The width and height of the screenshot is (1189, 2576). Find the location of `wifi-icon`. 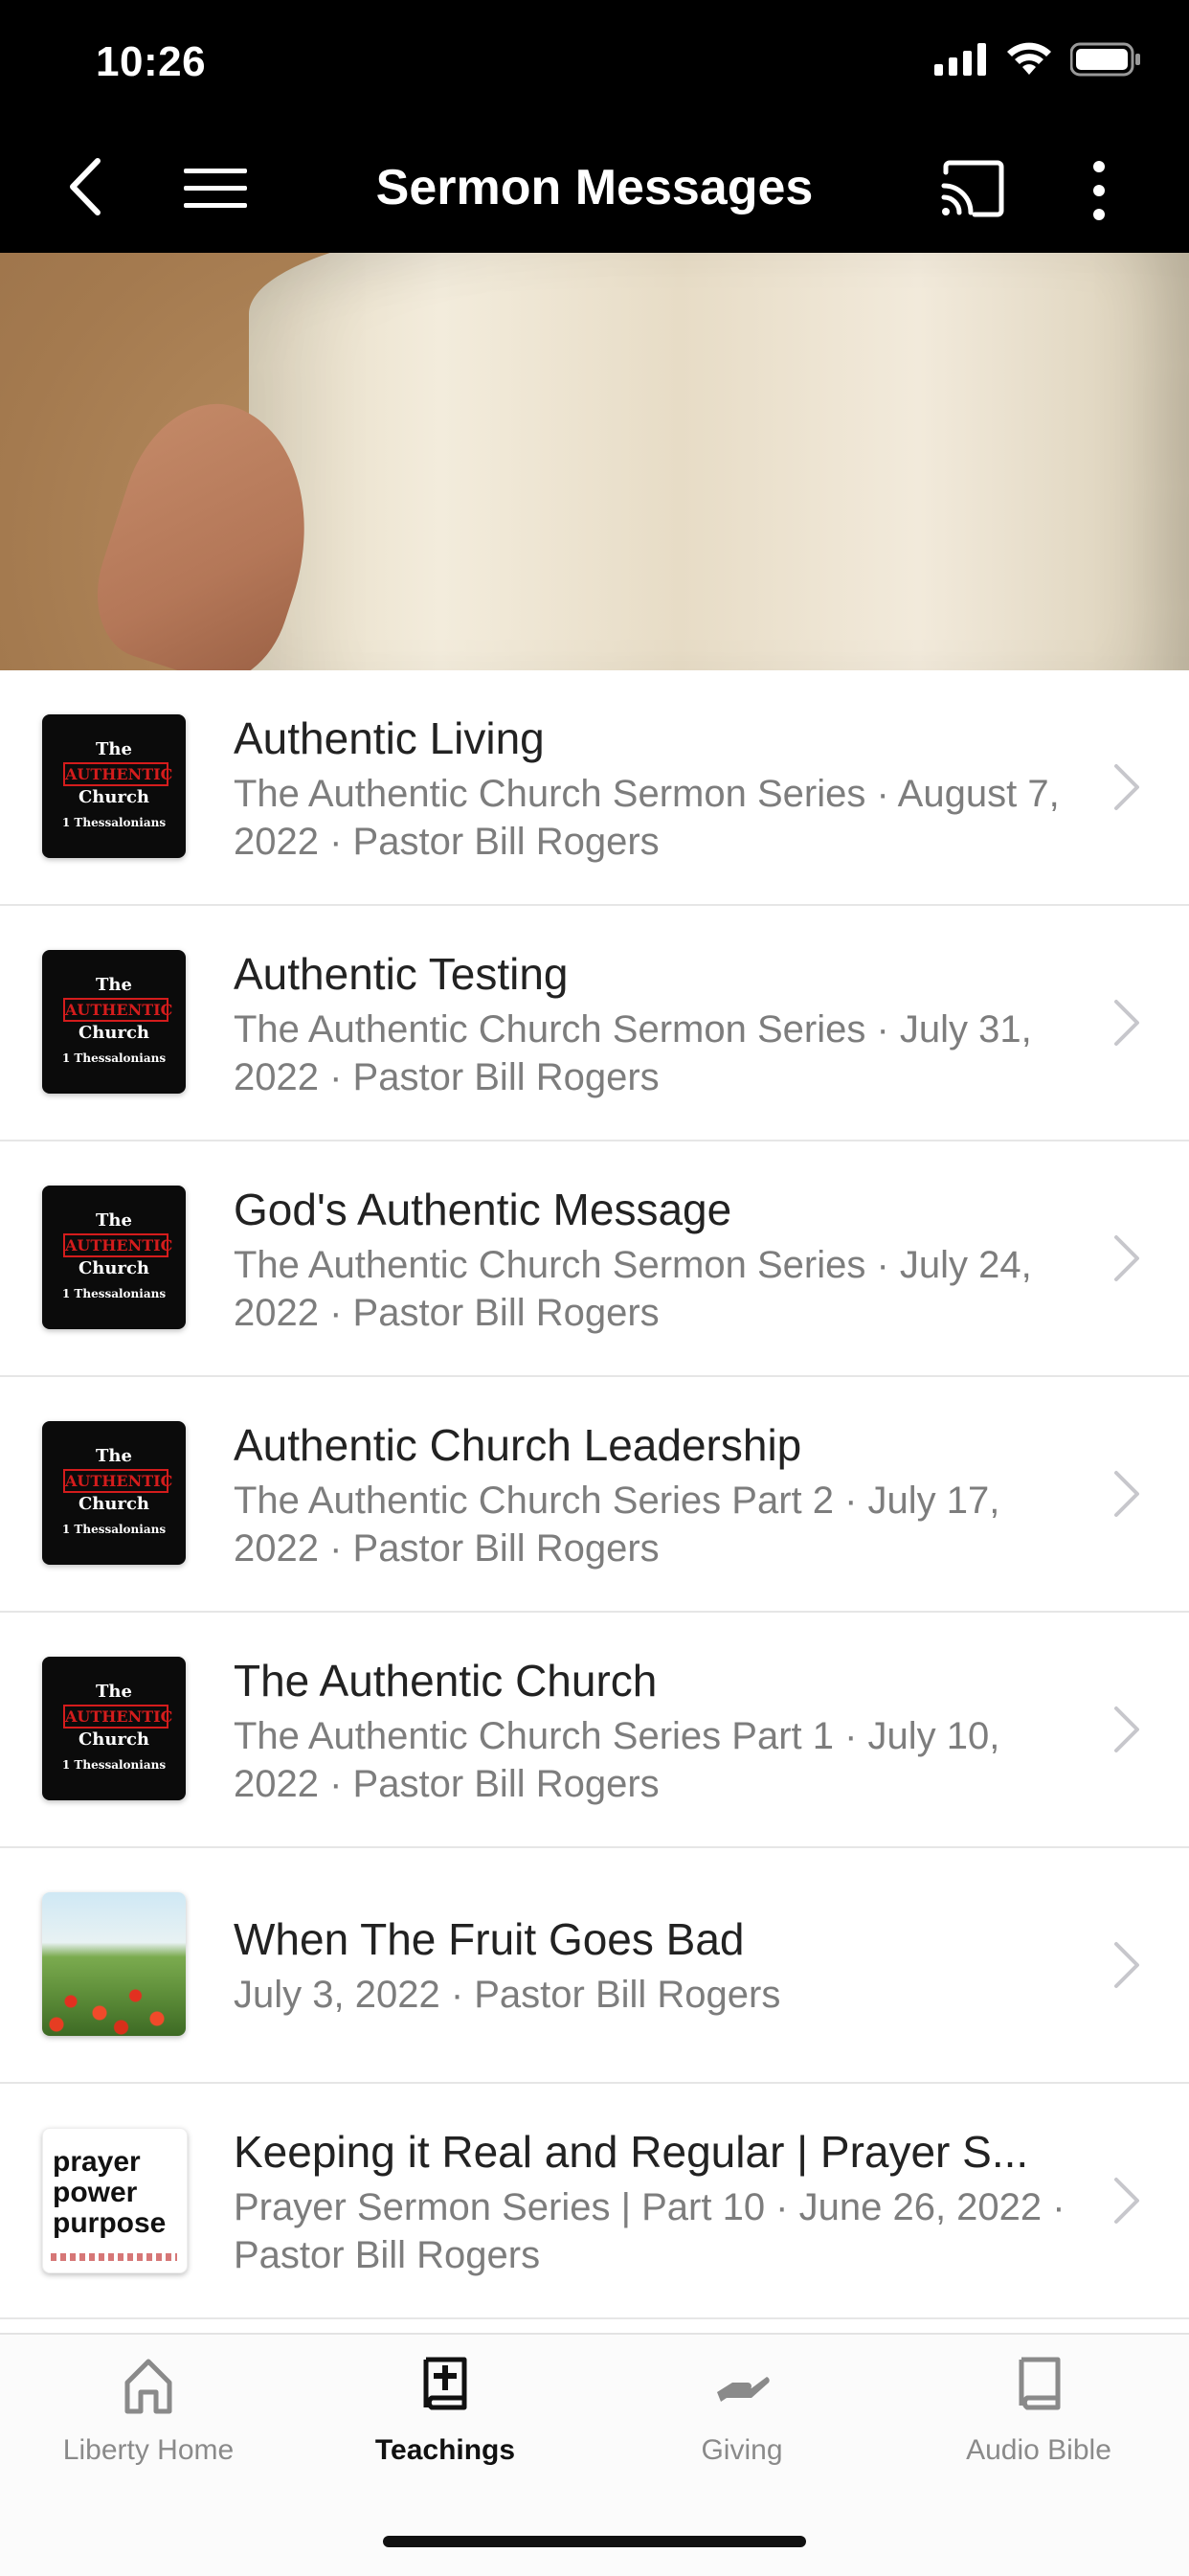

wifi-icon is located at coordinates (1029, 58).